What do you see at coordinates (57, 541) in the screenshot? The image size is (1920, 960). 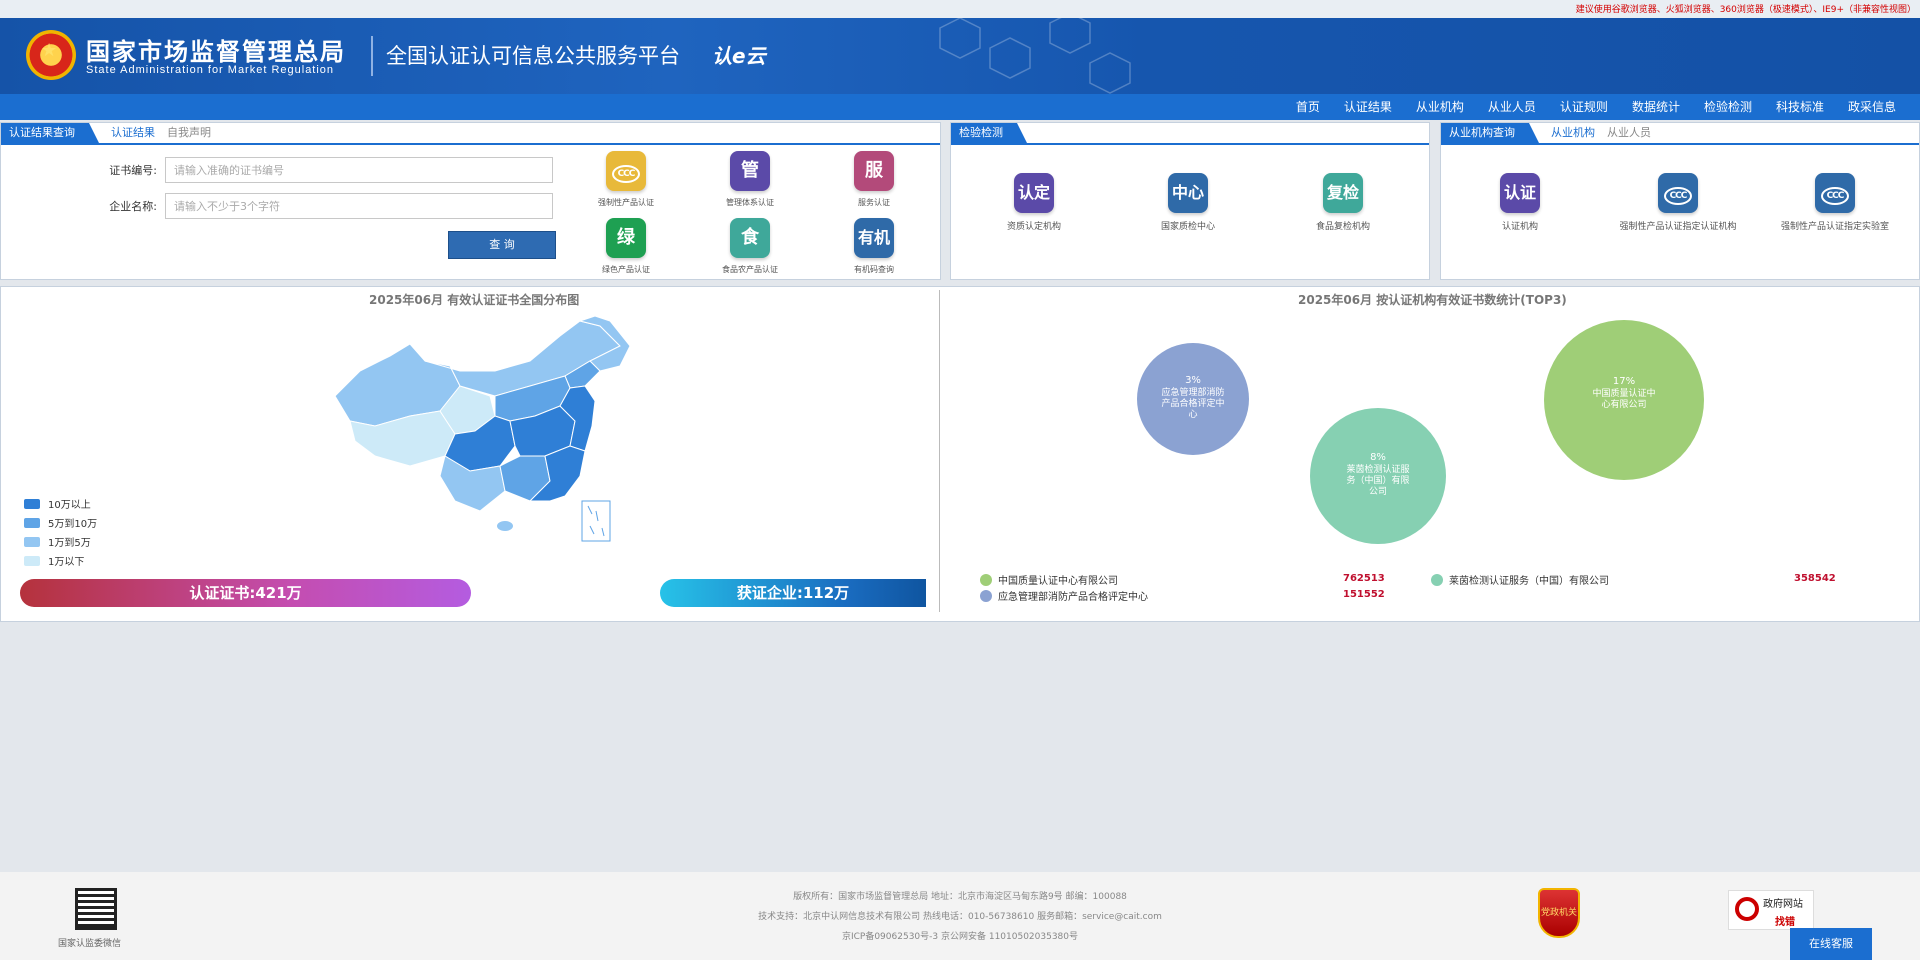 I see `legend-item-10k-50k: 1万到5万` at bounding box center [57, 541].